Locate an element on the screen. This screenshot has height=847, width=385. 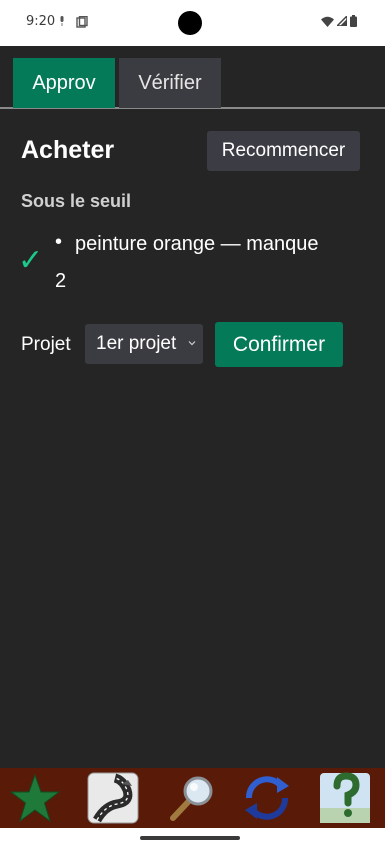
check-icon: ✓ is located at coordinates (30, 260).